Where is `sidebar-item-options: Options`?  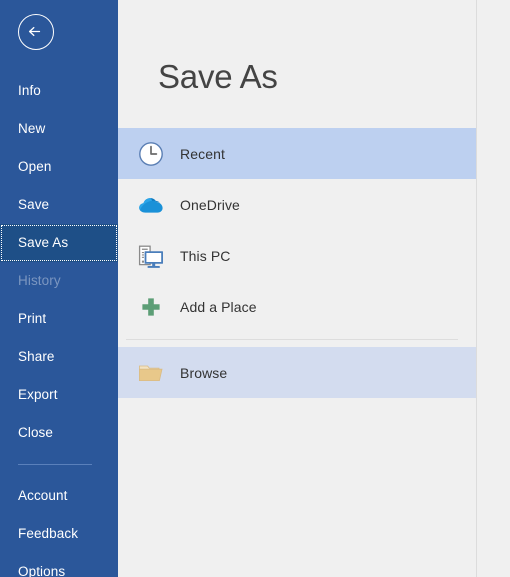 sidebar-item-options: Options is located at coordinates (59, 565).